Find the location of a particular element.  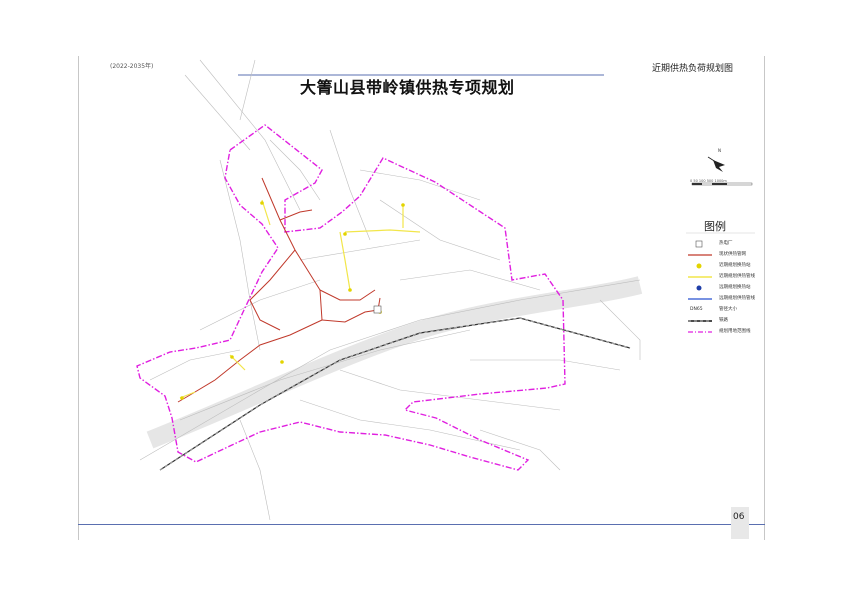

legend-title: 图例 is located at coordinates (715, 226).